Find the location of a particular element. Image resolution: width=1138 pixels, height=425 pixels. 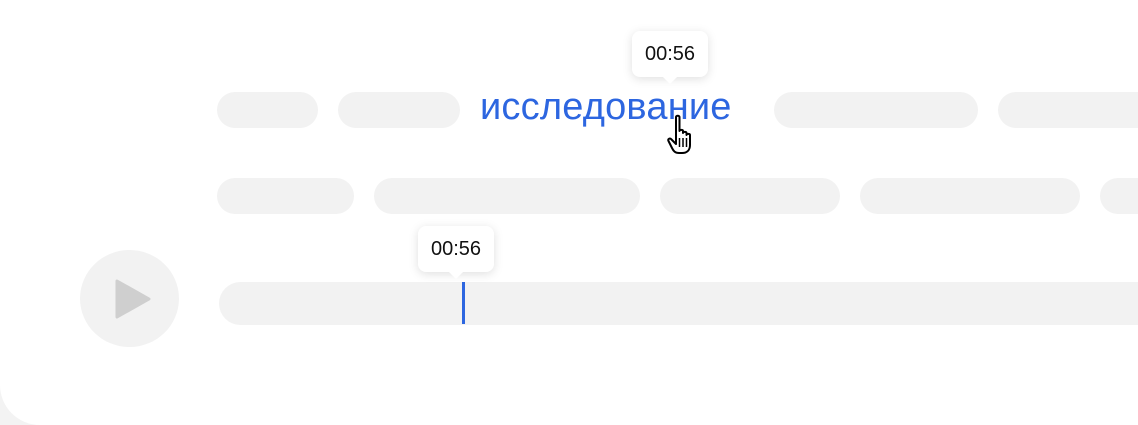

audio-timeline is located at coordinates (678, 303).